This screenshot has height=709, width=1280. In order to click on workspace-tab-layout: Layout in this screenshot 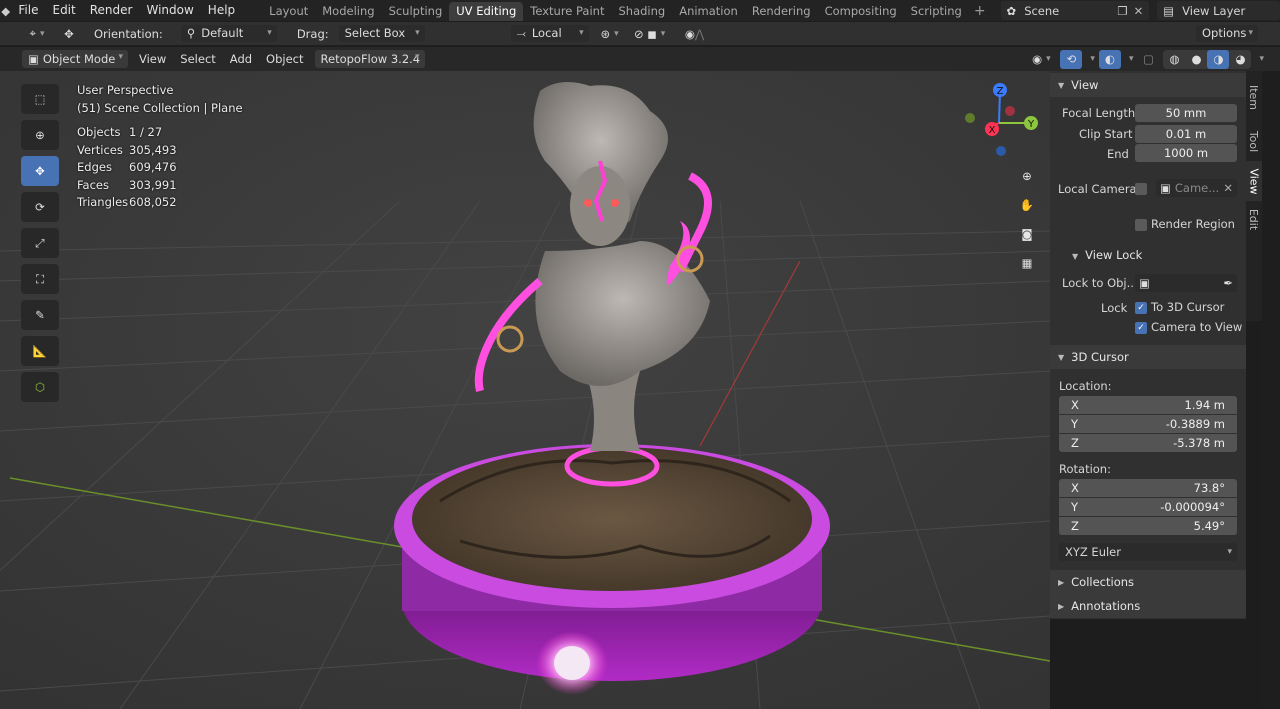, I will do `click(288, 11)`.